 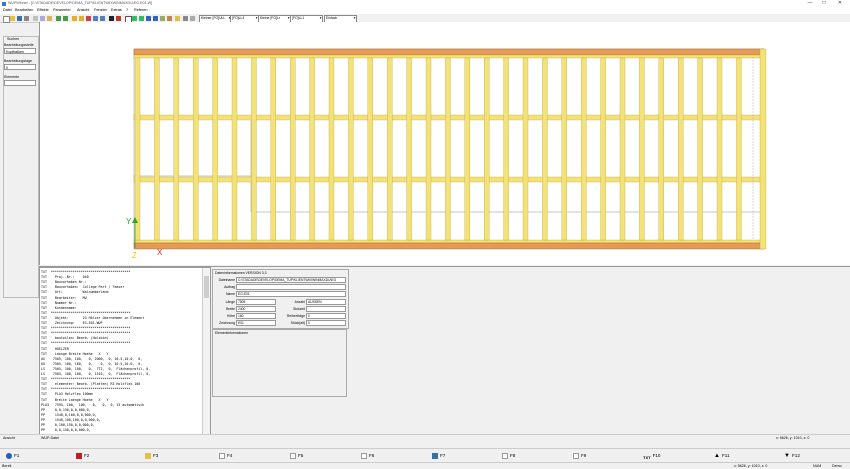 I want to click on zoom-in-icon, so click(x=134, y=18).